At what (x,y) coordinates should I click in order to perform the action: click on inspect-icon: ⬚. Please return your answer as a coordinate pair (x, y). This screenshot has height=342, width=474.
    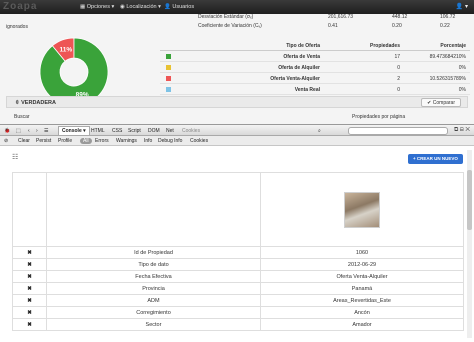
    Looking at the image, I should click on (18, 131).